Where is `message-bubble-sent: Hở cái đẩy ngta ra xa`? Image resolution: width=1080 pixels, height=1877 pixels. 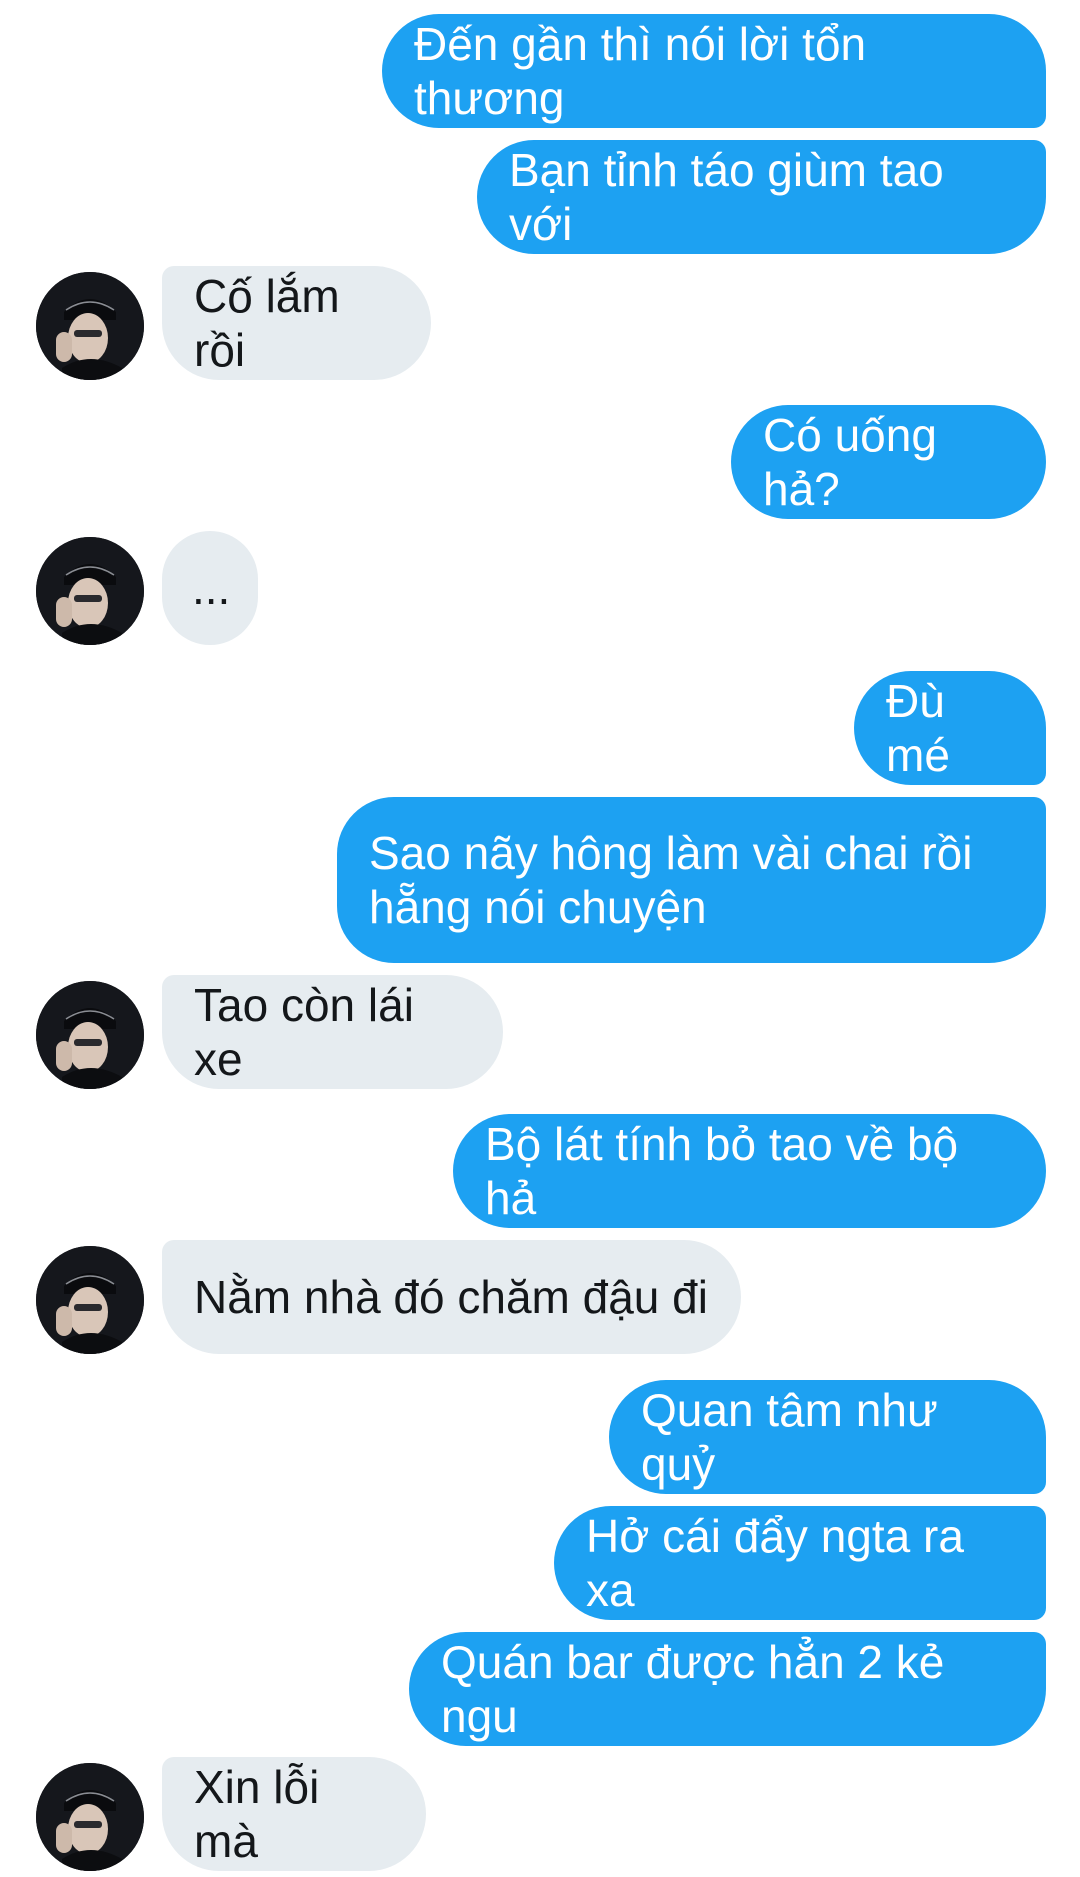
message-bubble-sent: Hở cái đẩy ngta ra xa is located at coordinates (800, 1563).